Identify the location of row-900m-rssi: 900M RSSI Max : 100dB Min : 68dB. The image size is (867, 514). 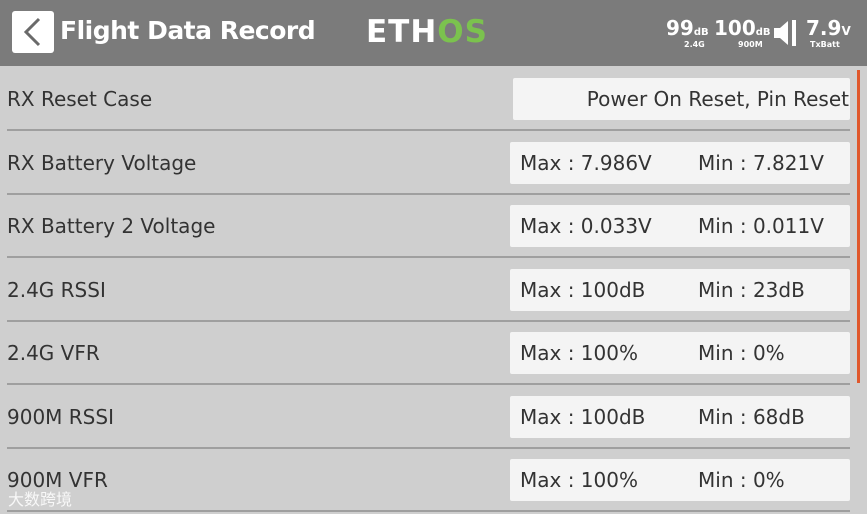
(428, 417).